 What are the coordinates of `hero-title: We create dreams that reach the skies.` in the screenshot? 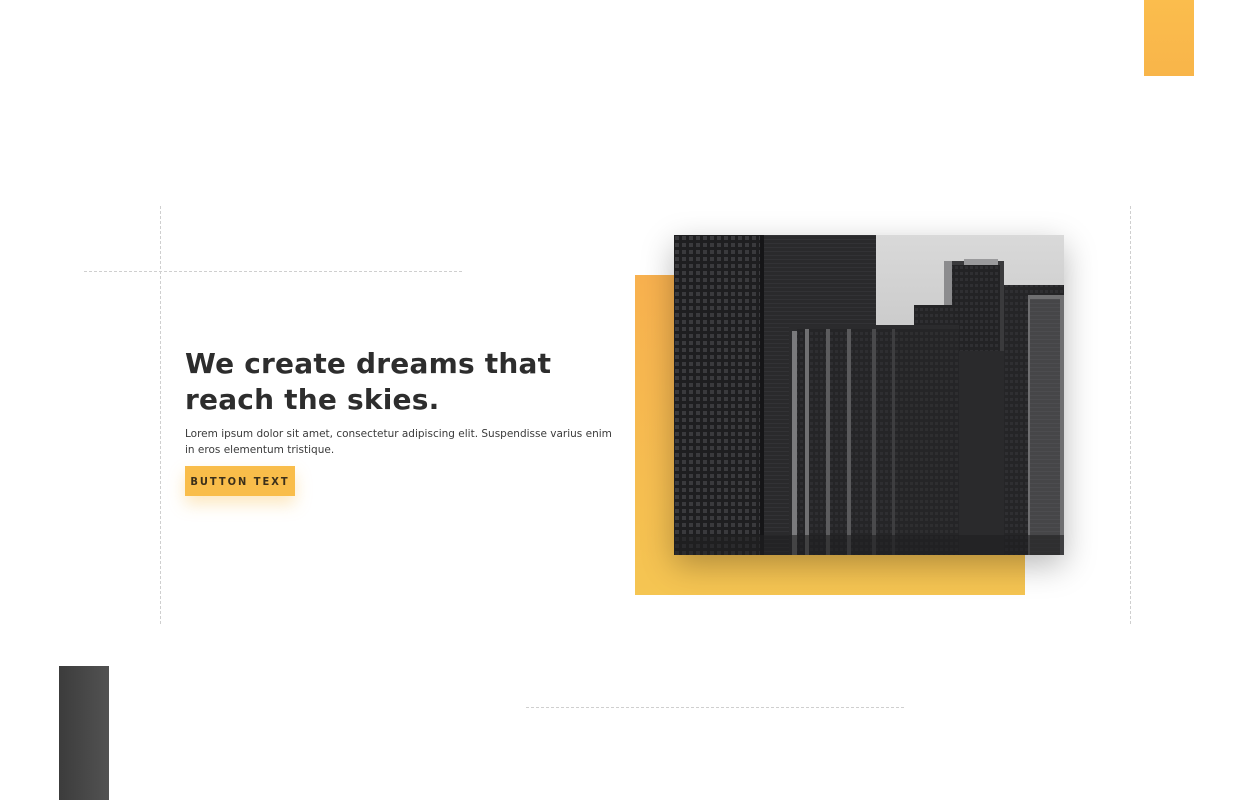 It's located at (368, 381).